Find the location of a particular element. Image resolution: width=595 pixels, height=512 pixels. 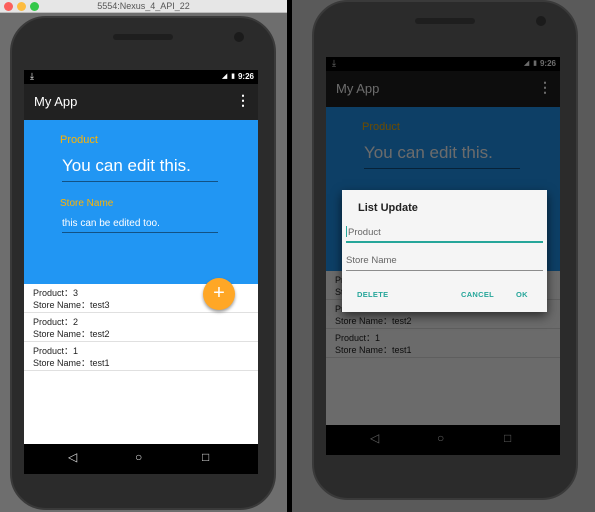

home-icon: ○ is located at coordinates (138, 457).